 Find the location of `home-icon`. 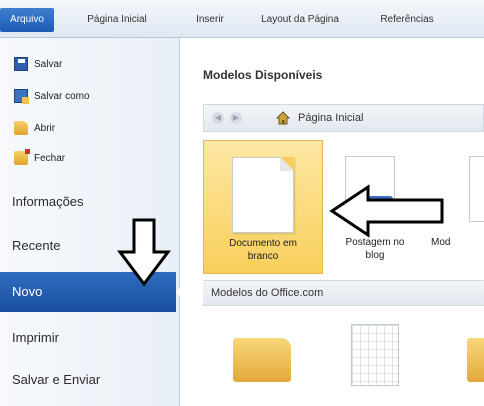

home-icon is located at coordinates (283, 118).